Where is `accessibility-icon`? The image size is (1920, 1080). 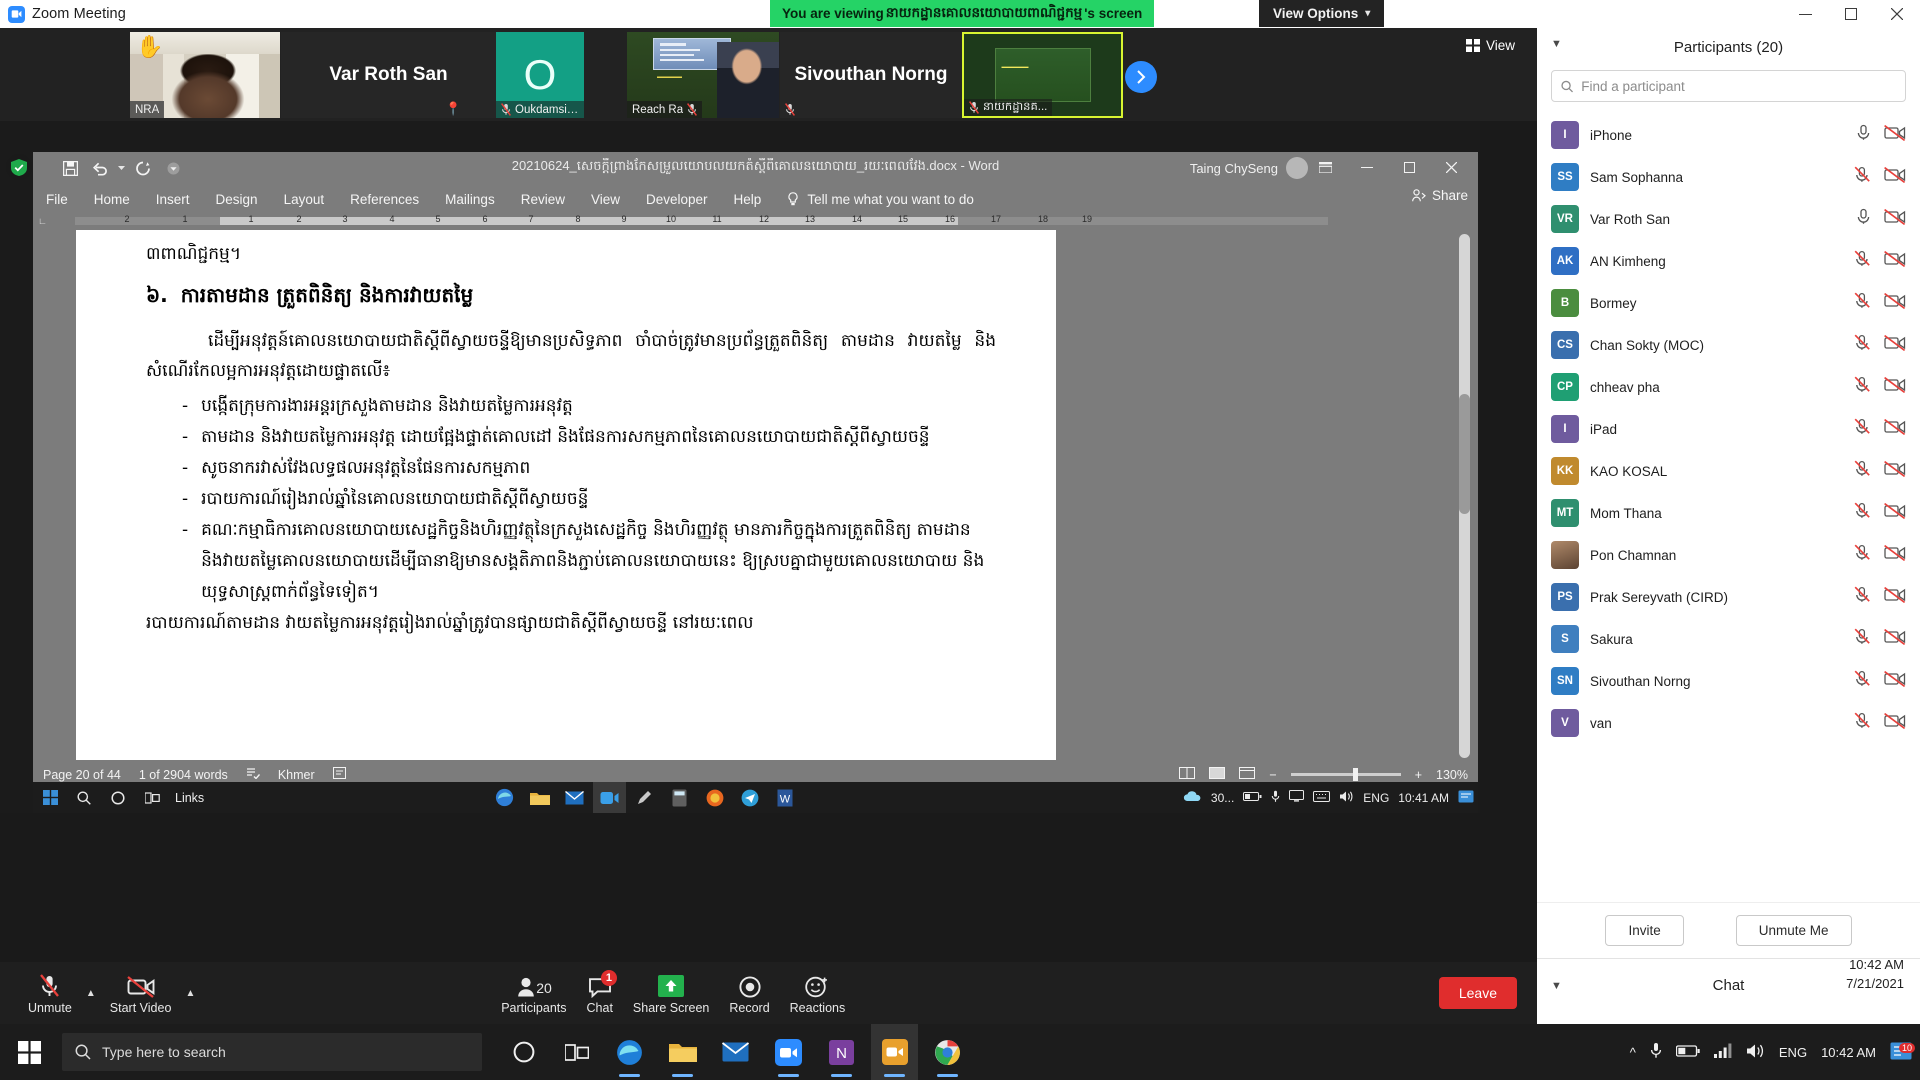 accessibility-icon is located at coordinates (339, 774).